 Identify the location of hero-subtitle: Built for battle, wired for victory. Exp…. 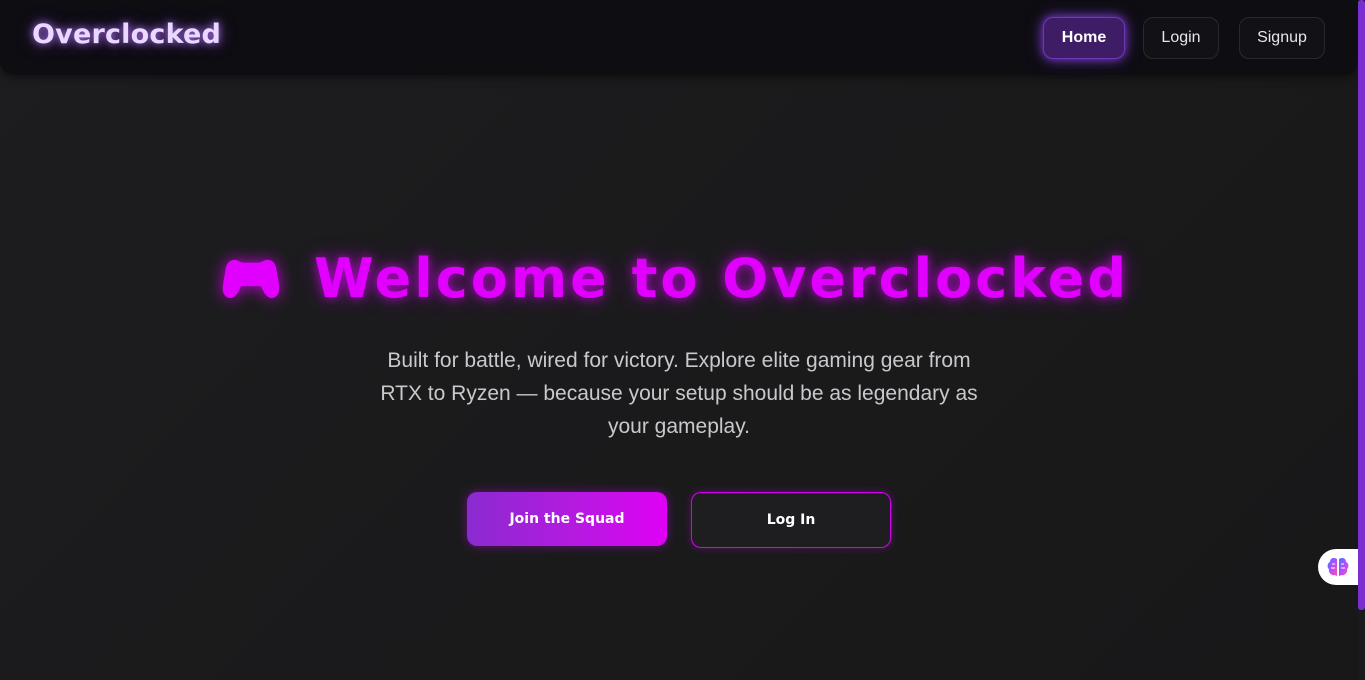
(679, 393).